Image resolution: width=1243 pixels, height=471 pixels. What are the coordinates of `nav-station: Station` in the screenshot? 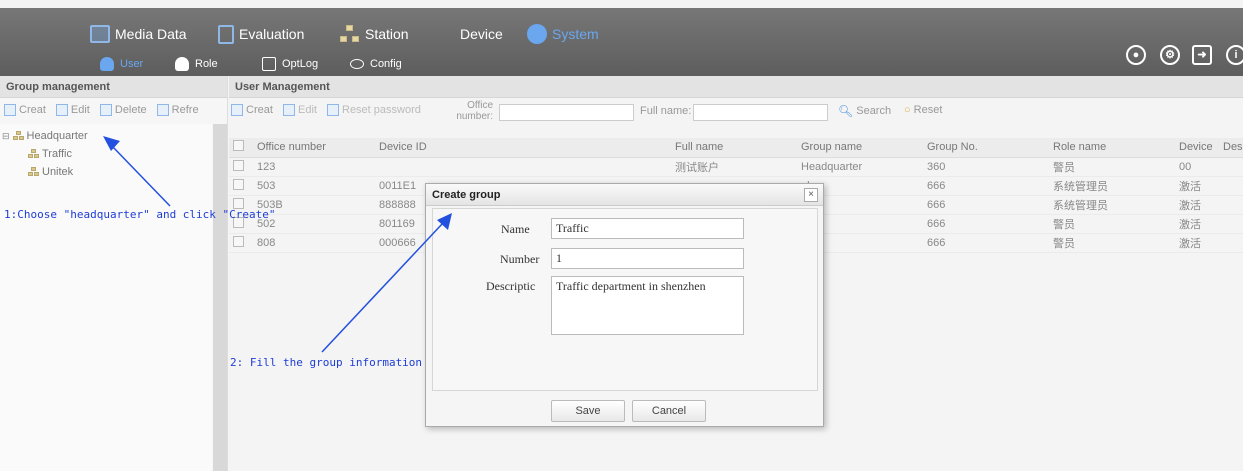 It's located at (374, 34).